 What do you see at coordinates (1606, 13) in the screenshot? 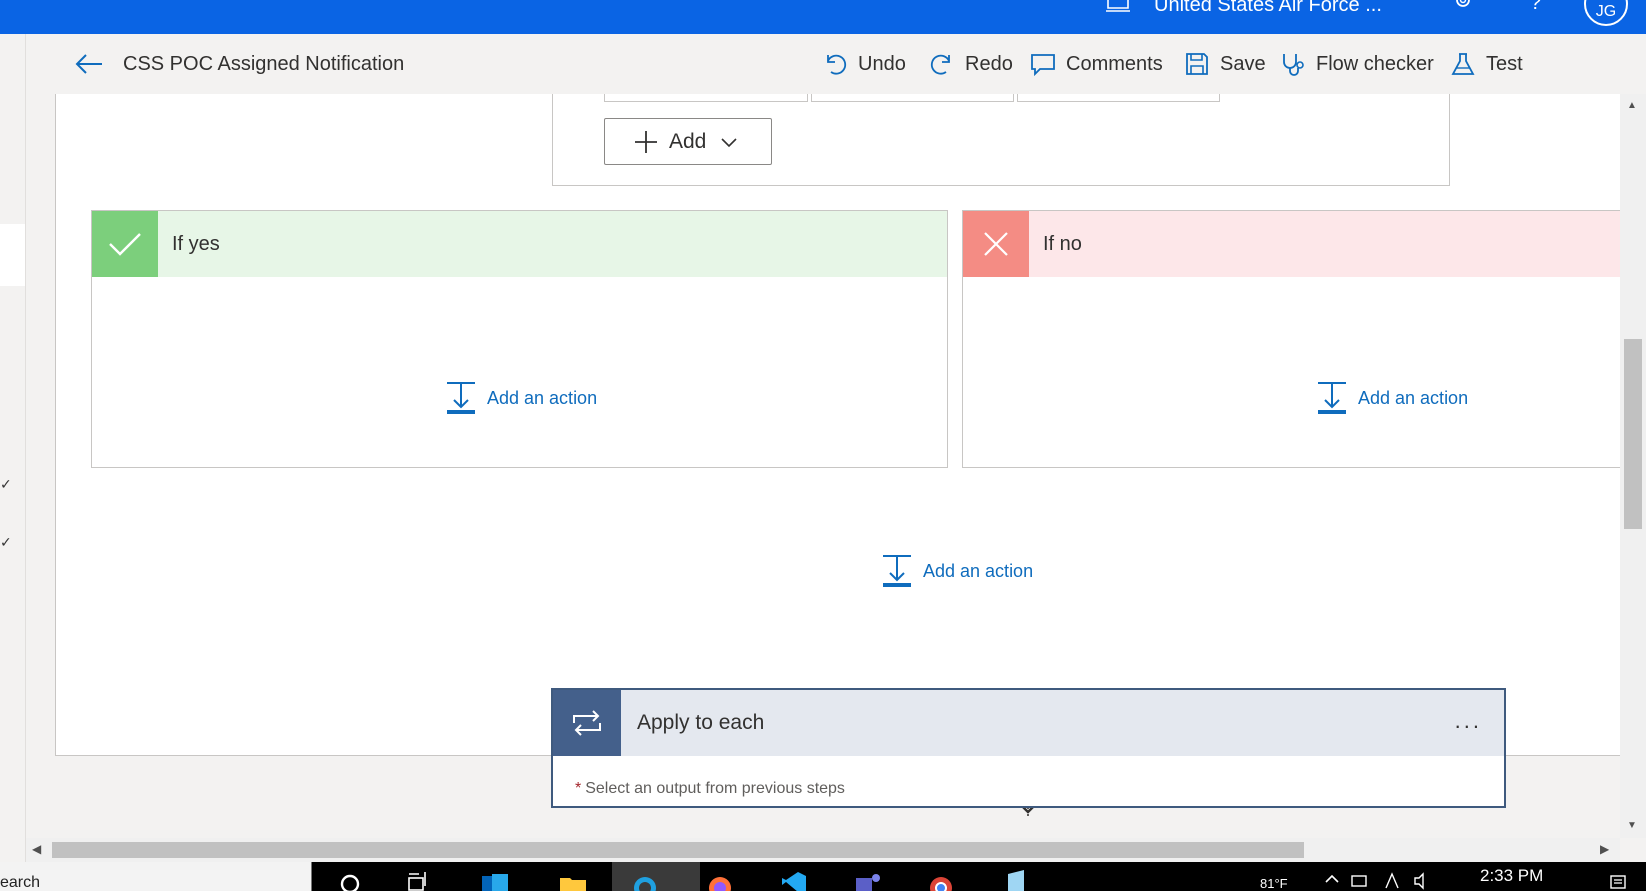
I see `avatar: JG` at bounding box center [1606, 13].